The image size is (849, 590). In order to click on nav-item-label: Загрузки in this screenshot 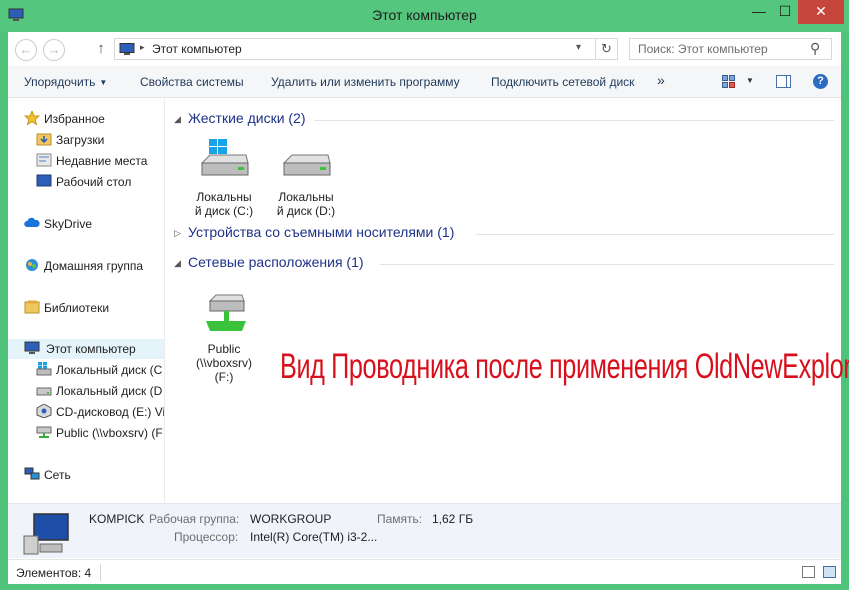, I will do `click(80, 140)`.